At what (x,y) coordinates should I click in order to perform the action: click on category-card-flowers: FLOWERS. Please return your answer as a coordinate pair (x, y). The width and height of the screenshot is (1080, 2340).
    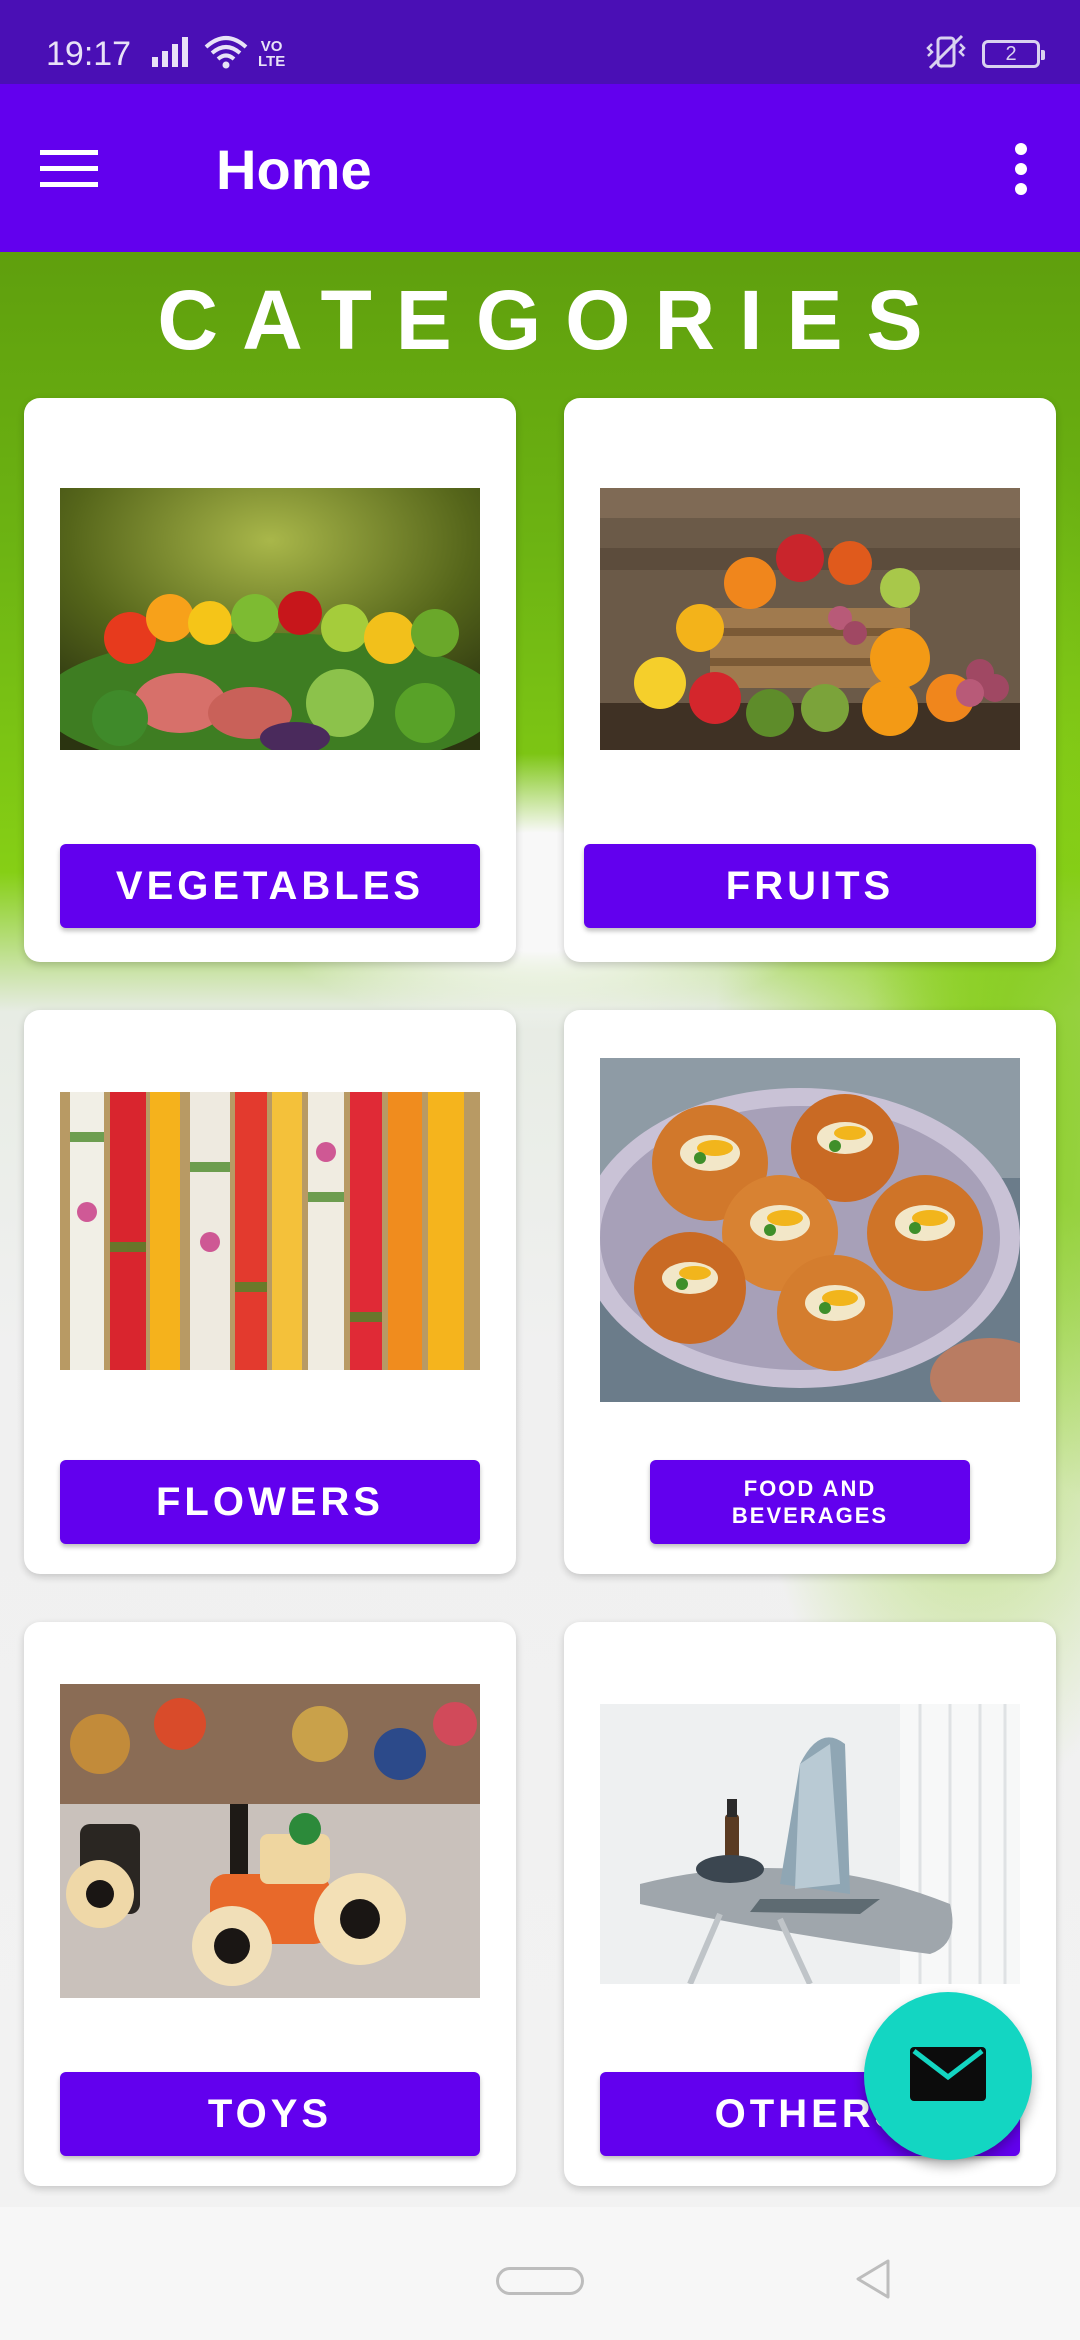
    Looking at the image, I should click on (270, 1292).